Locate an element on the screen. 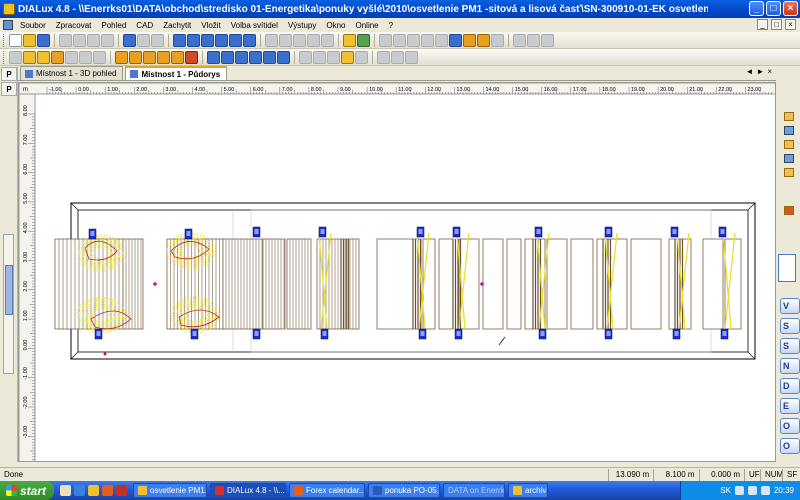 The height and width of the screenshot is (500, 800). material-icon is located at coordinates (283, 57).